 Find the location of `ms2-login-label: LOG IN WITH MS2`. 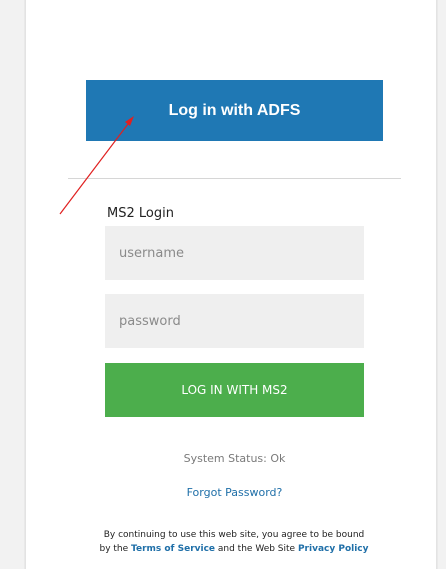

ms2-login-label: LOG IN WITH MS2 is located at coordinates (234, 390).